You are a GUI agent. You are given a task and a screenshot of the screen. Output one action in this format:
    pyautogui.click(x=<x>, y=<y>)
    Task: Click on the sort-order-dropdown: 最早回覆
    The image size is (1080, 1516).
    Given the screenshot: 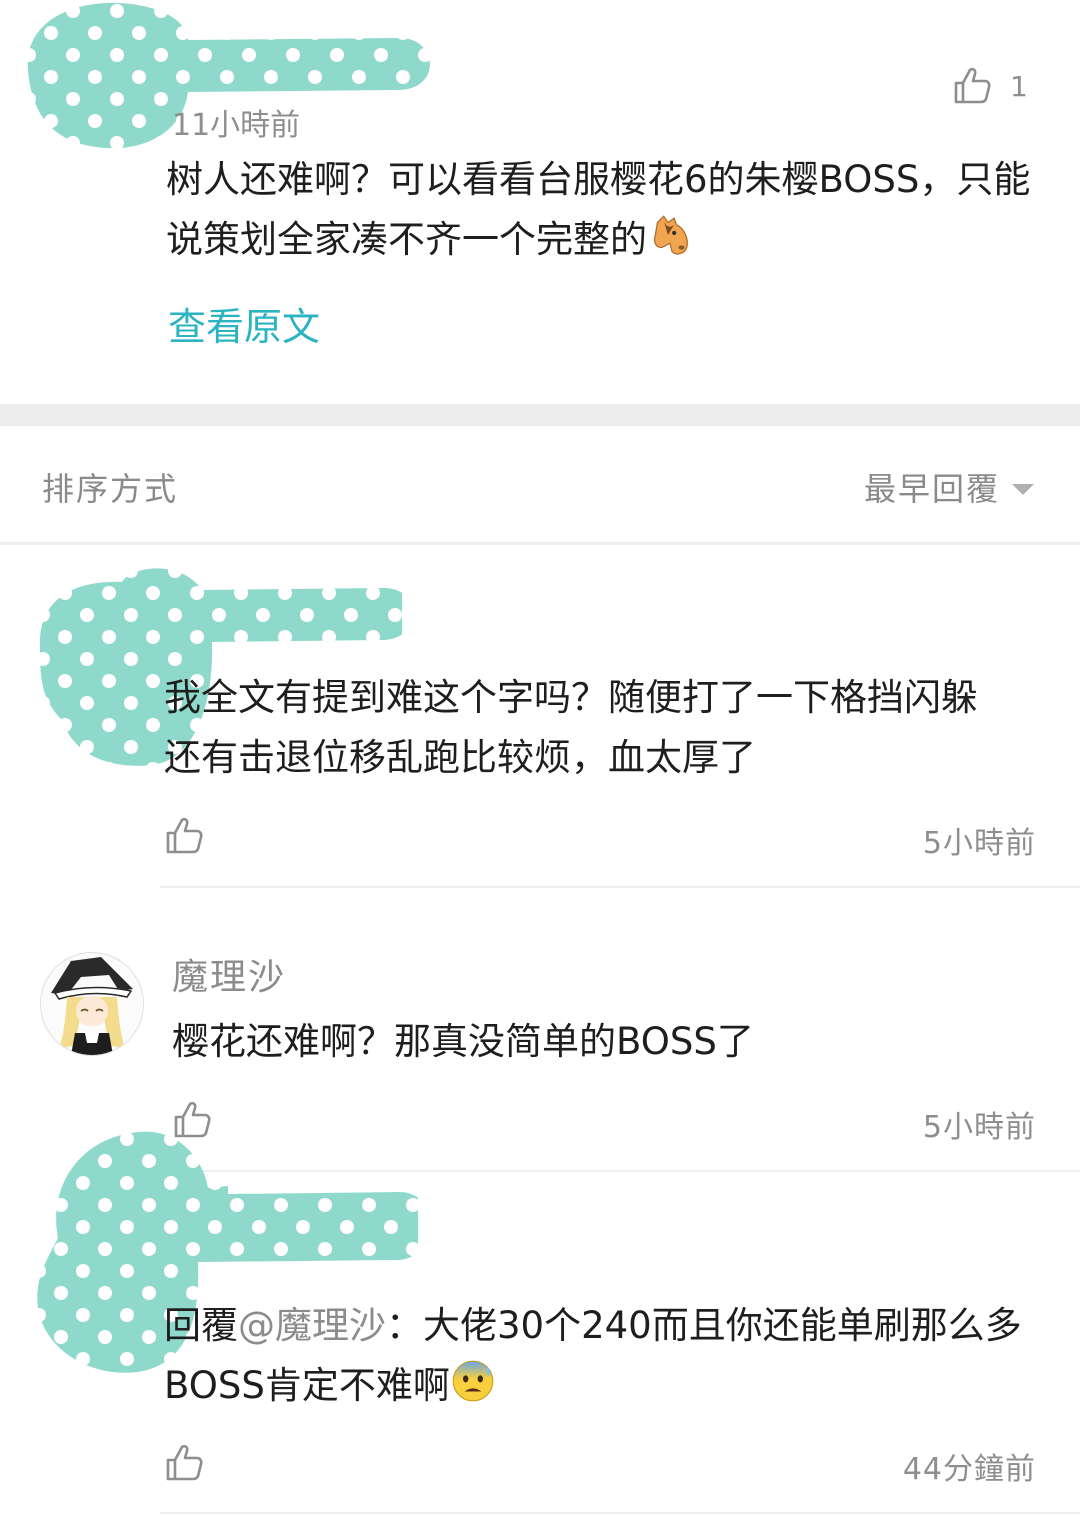 What is the action you would take?
    pyautogui.click(x=949, y=487)
    